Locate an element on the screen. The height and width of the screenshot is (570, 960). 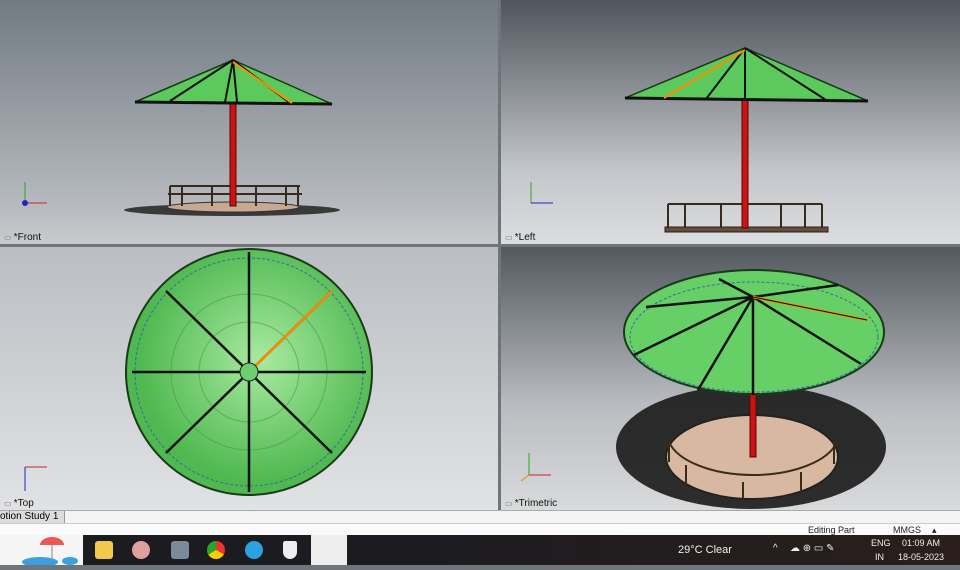
editing-mode: Editing Part is located at coordinates (831, 530).